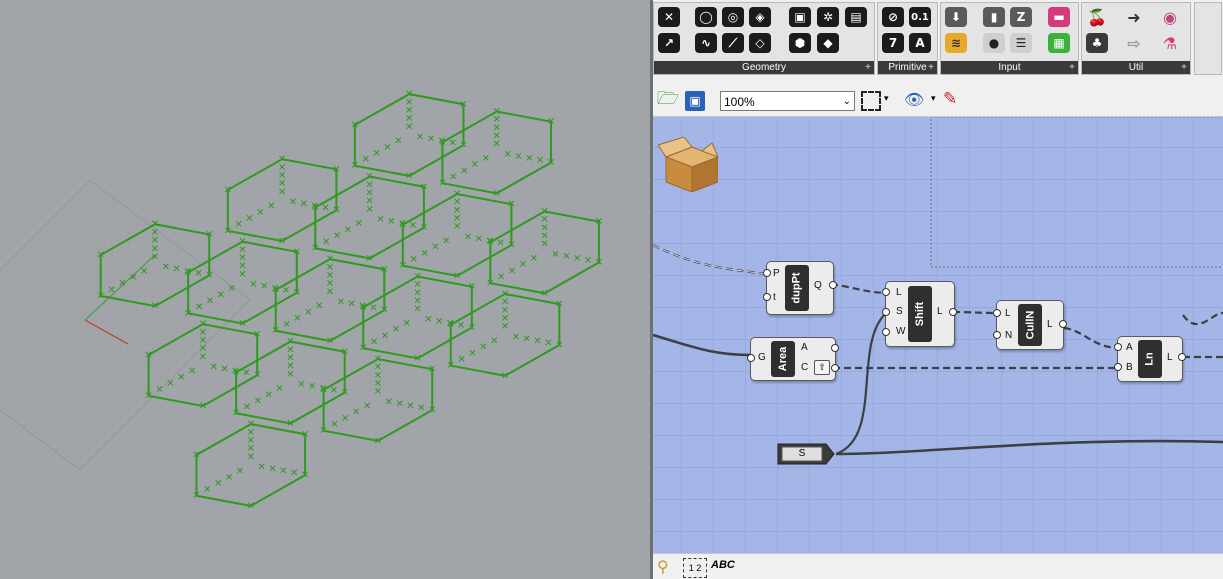 The image size is (1223, 579). I want to click on gradient-icon: ▬, so click(1059, 17).